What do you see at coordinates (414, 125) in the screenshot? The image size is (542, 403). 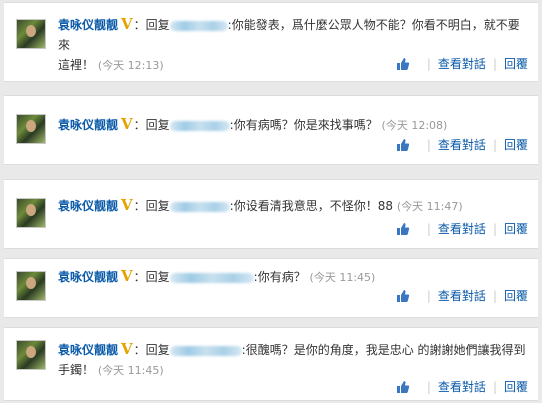 I see `timestamp: (今天 12:08)` at bounding box center [414, 125].